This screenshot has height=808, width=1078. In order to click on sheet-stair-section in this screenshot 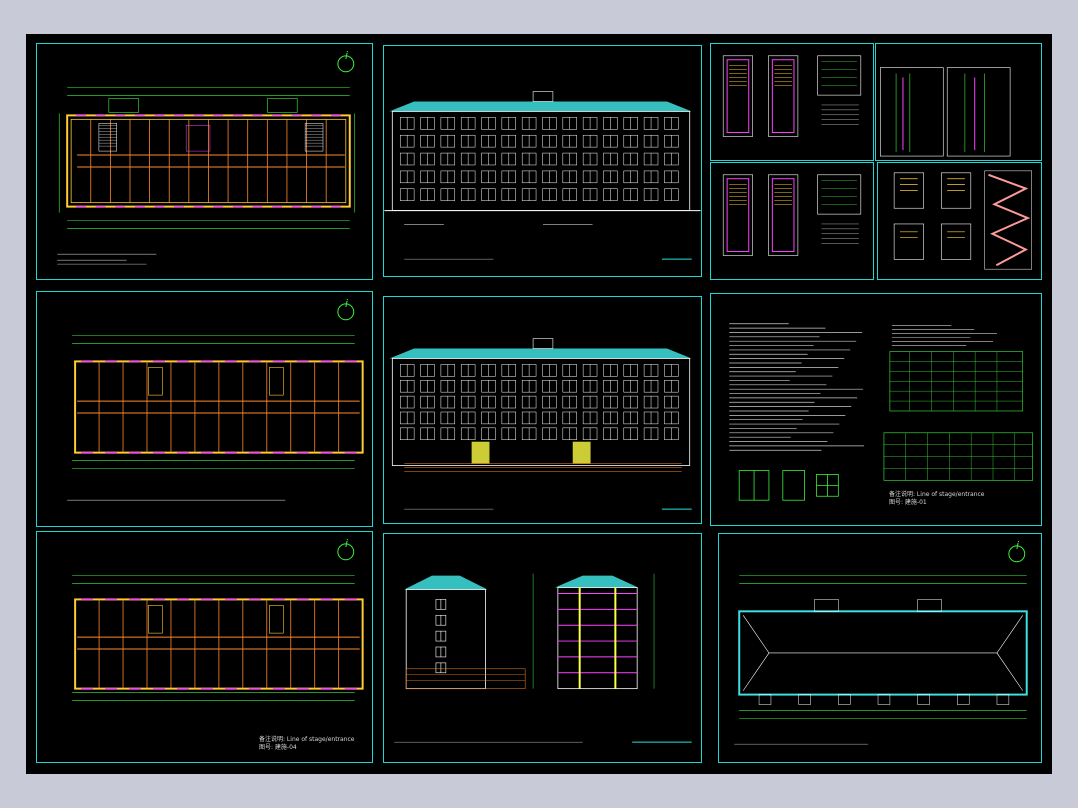, I will do `click(958, 102)`.